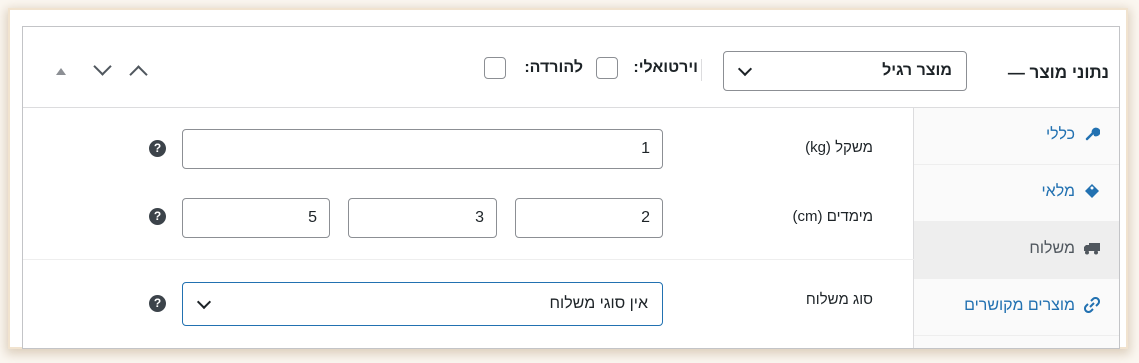 Image resolution: width=1139 pixels, height=363 pixels. Describe the element at coordinates (1092, 249) in the screenshot. I see `truck-icon` at that location.